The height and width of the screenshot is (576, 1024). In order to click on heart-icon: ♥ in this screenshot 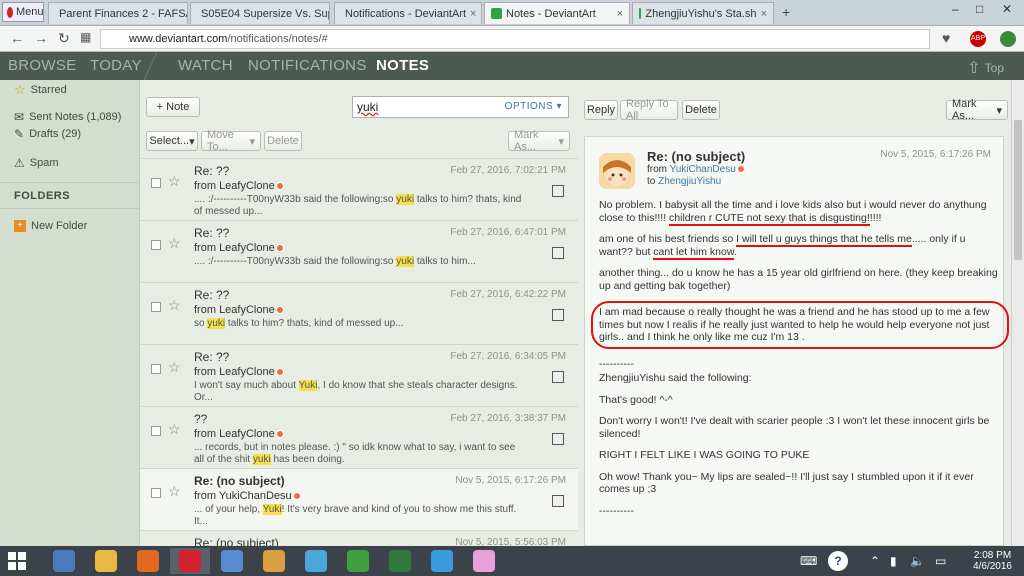, I will do `click(946, 38)`.